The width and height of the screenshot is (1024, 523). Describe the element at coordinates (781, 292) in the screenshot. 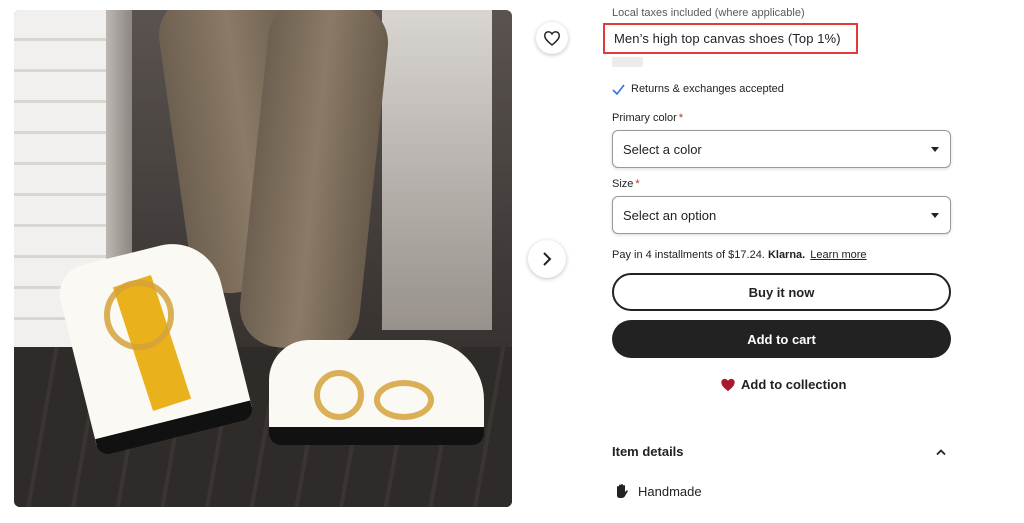

I see `buy-it-now-button: Buy it now` at that location.